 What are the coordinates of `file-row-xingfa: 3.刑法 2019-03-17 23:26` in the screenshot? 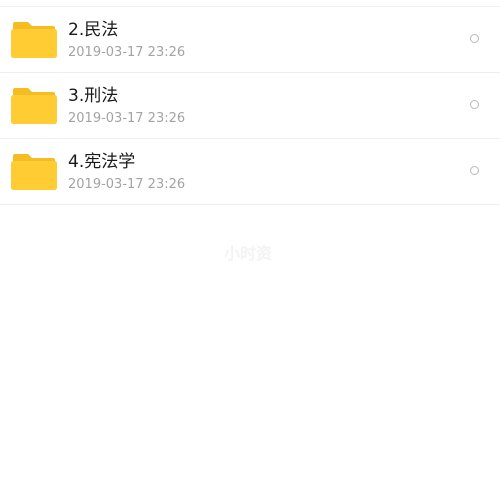 It's located at (250, 106).